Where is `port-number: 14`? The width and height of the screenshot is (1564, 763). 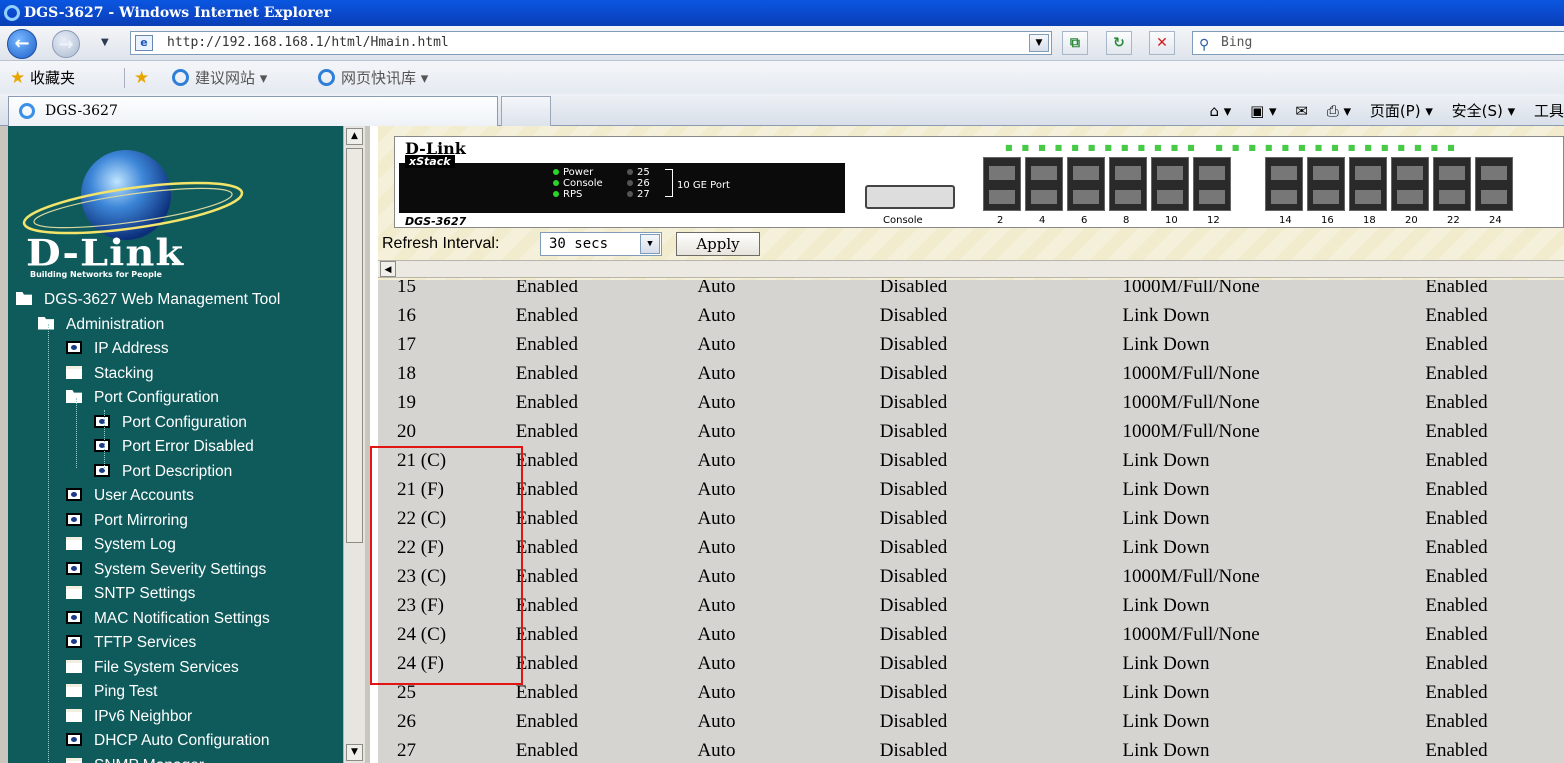 port-number: 14 is located at coordinates (1285, 220).